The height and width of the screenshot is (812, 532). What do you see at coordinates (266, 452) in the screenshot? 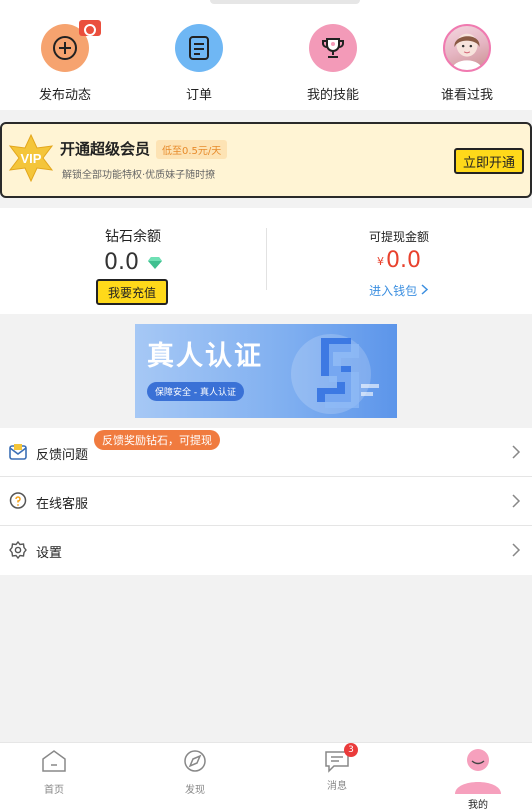
I see `menu-item-feedback: 反馈问题 反馈奖励钻石，可提现` at bounding box center [266, 452].